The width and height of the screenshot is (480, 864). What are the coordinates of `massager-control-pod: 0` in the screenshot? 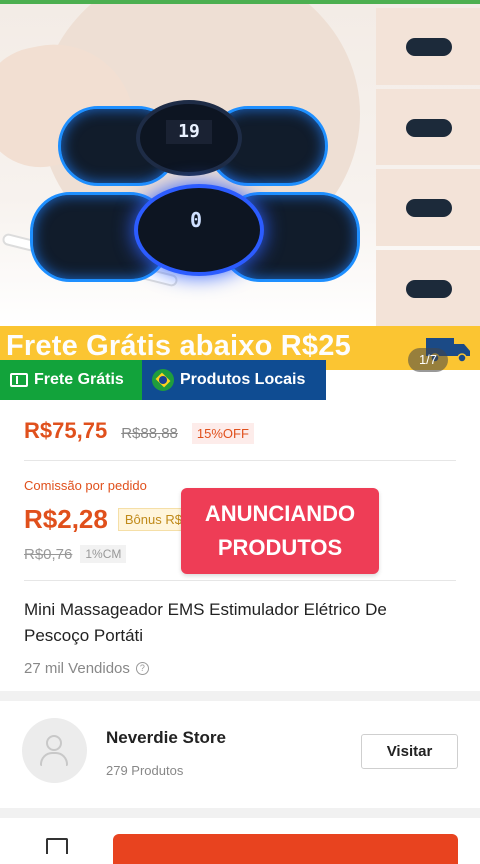 It's located at (199, 230).